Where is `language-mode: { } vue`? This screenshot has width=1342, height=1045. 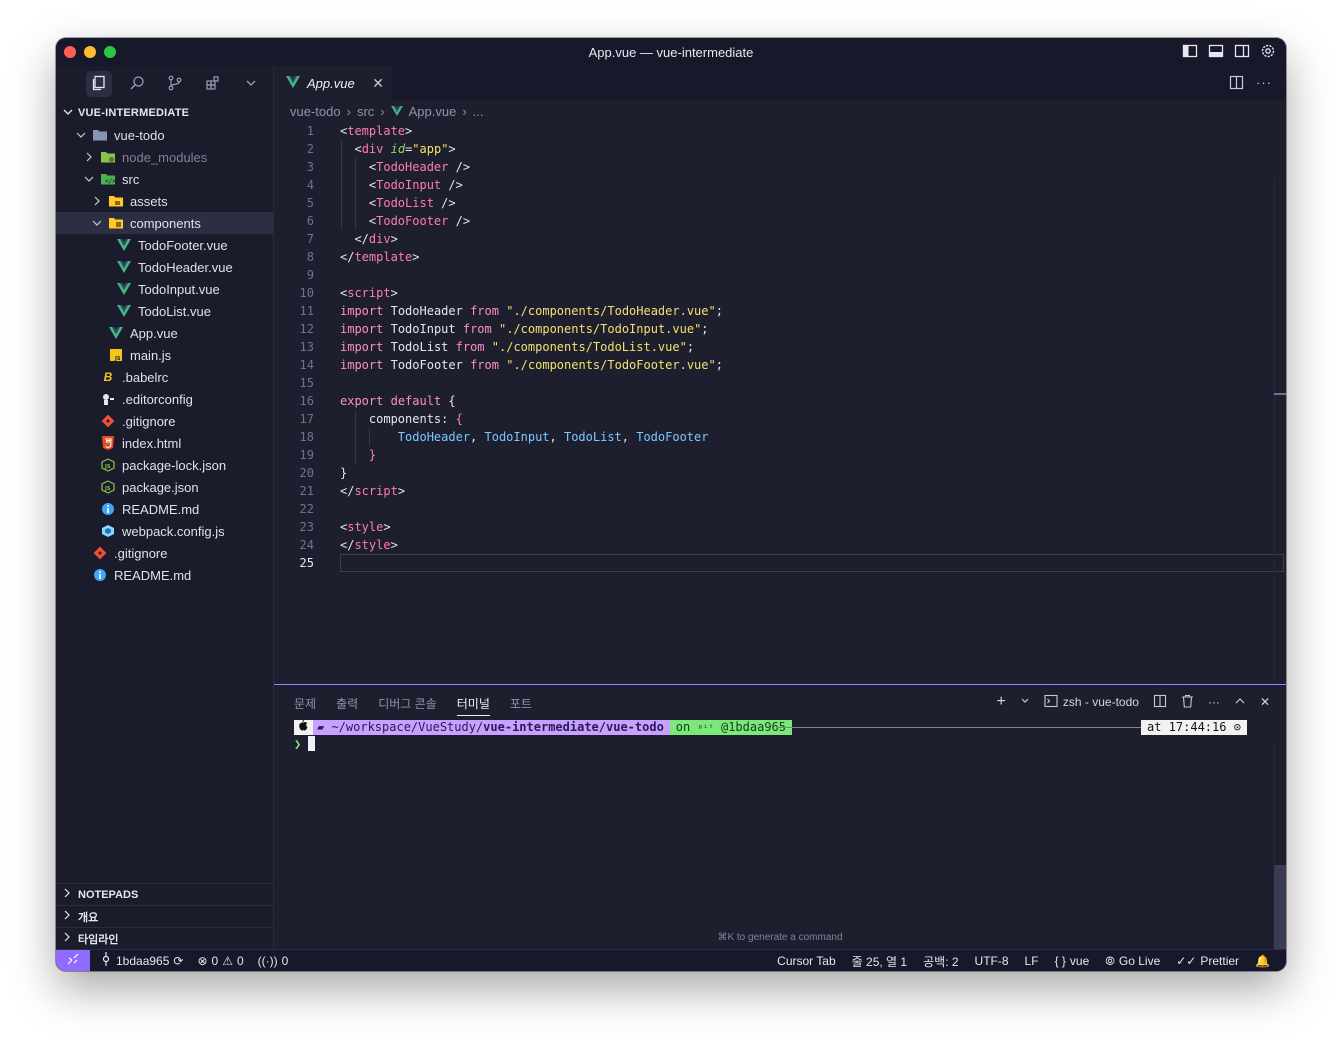 language-mode: { } vue is located at coordinates (1072, 961).